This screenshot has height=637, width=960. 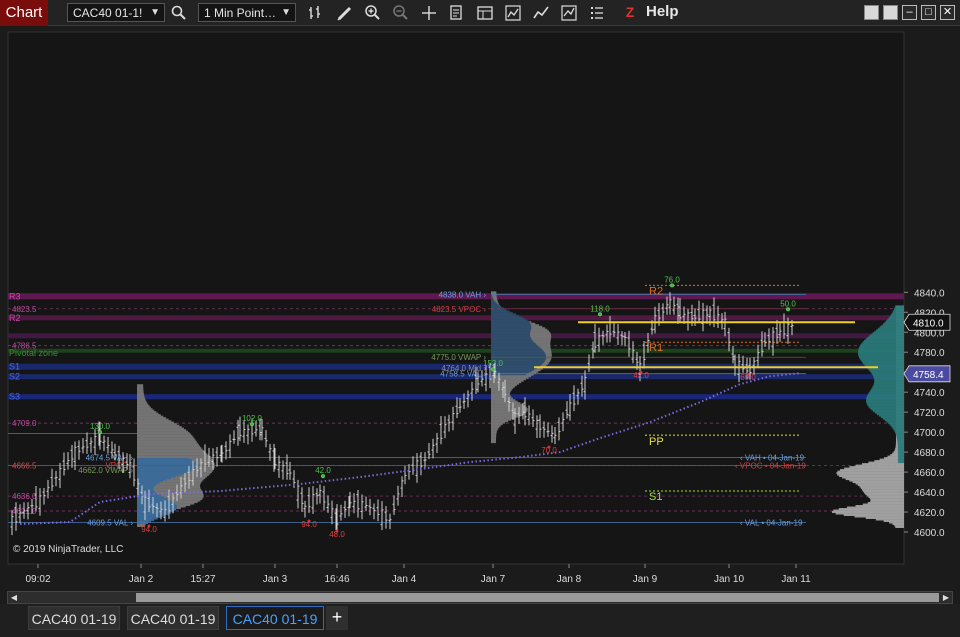 What do you see at coordinates (513, 13) in the screenshot?
I see `indicators-icon` at bounding box center [513, 13].